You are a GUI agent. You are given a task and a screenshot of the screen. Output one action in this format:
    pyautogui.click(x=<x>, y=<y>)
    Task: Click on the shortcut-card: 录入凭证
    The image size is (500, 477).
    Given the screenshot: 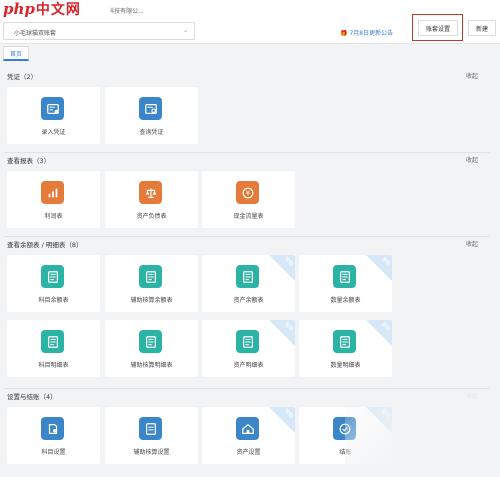 What is the action you would take?
    pyautogui.click(x=53, y=115)
    